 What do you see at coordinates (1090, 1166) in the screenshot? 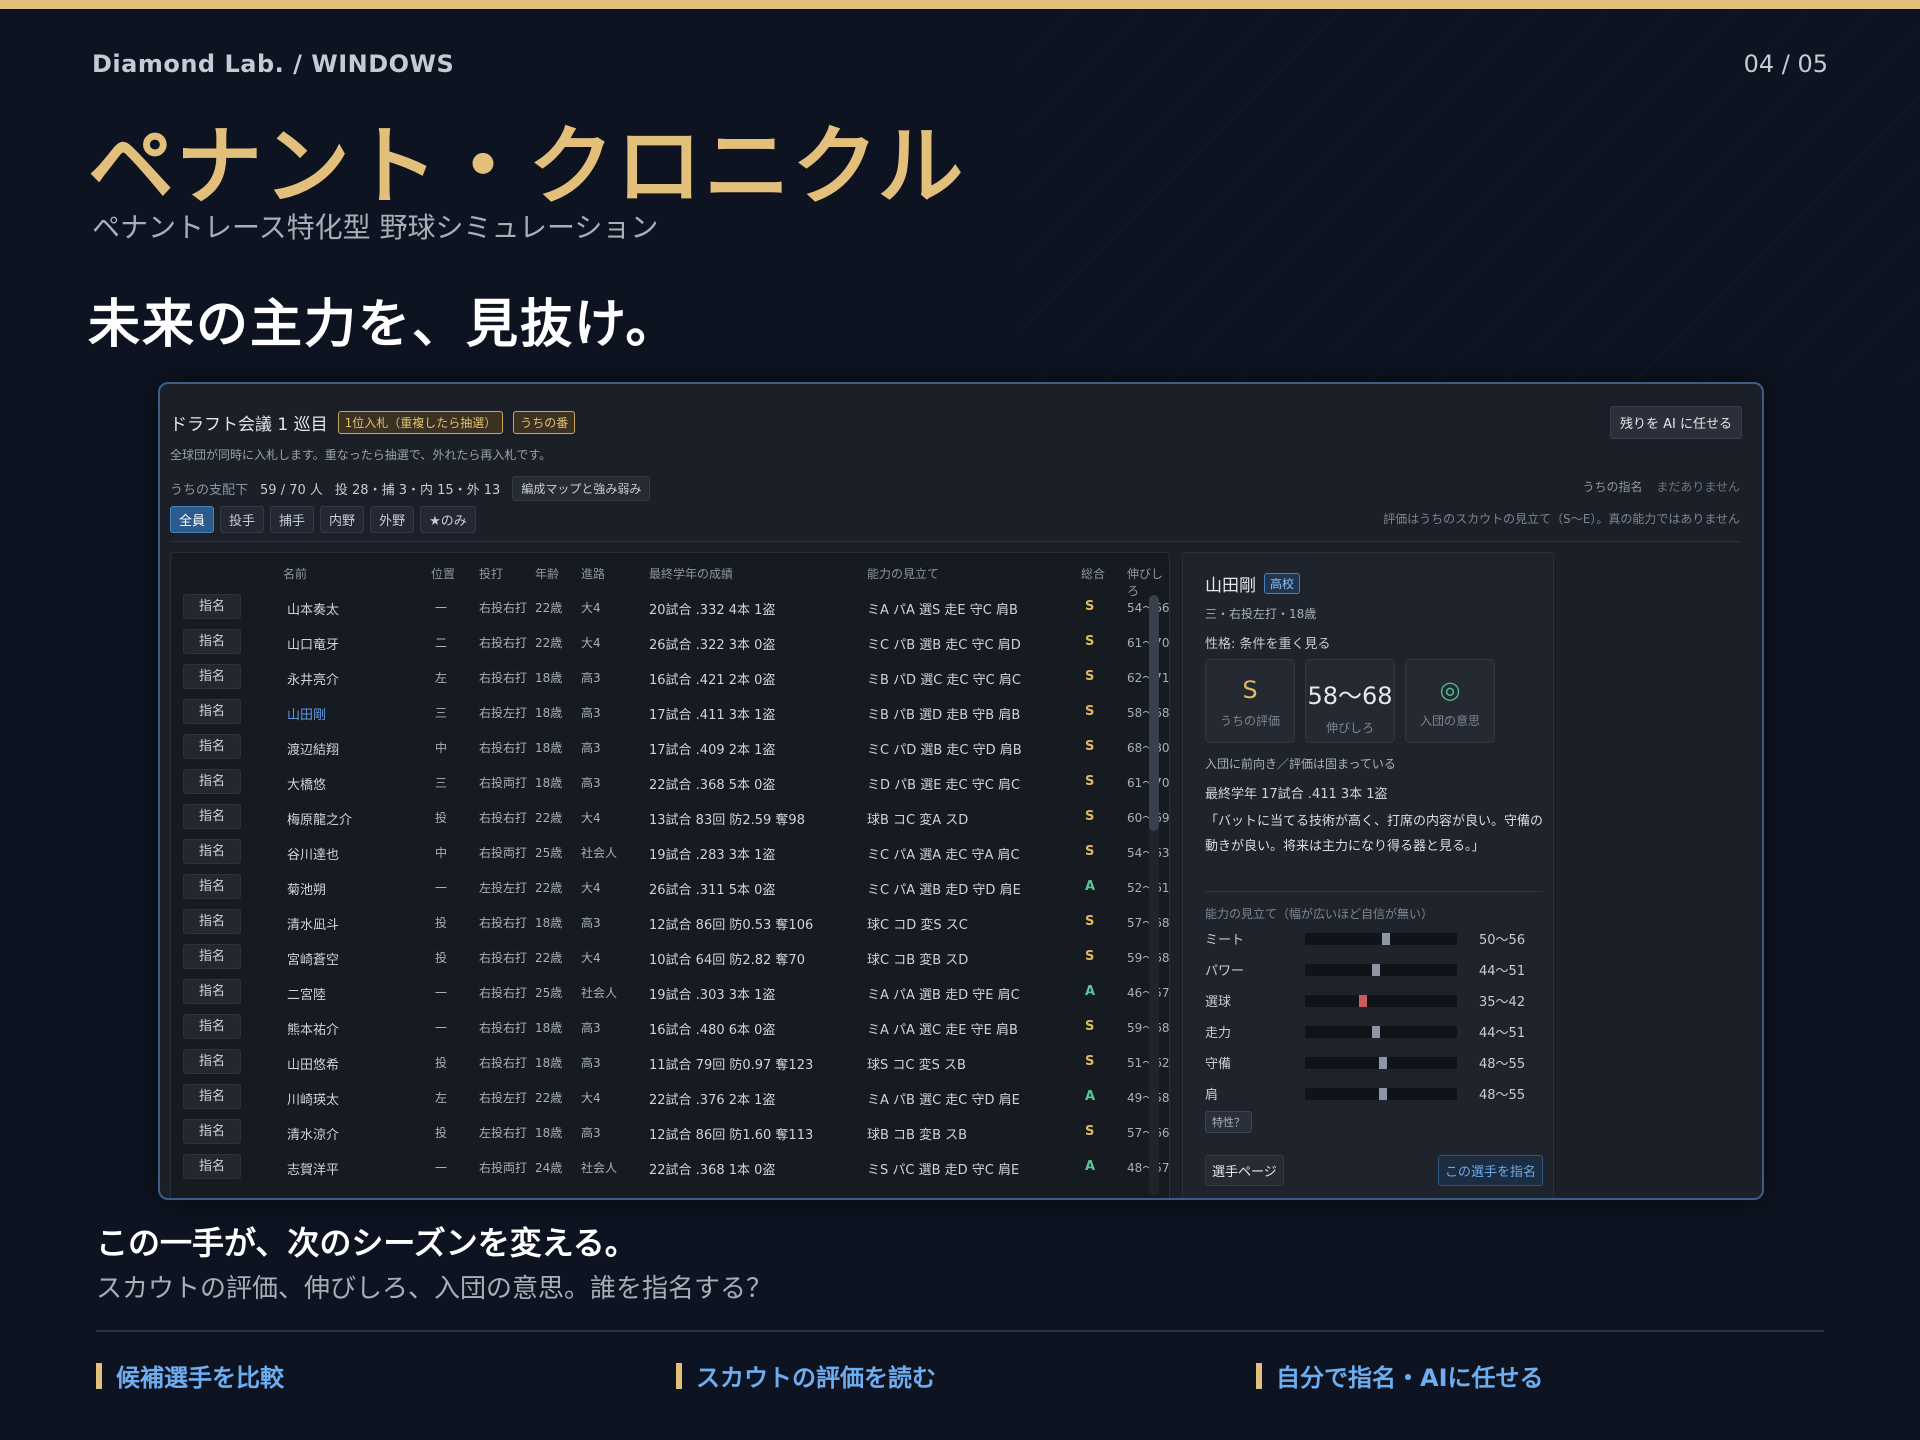
I see `player-grade: A` at bounding box center [1090, 1166].